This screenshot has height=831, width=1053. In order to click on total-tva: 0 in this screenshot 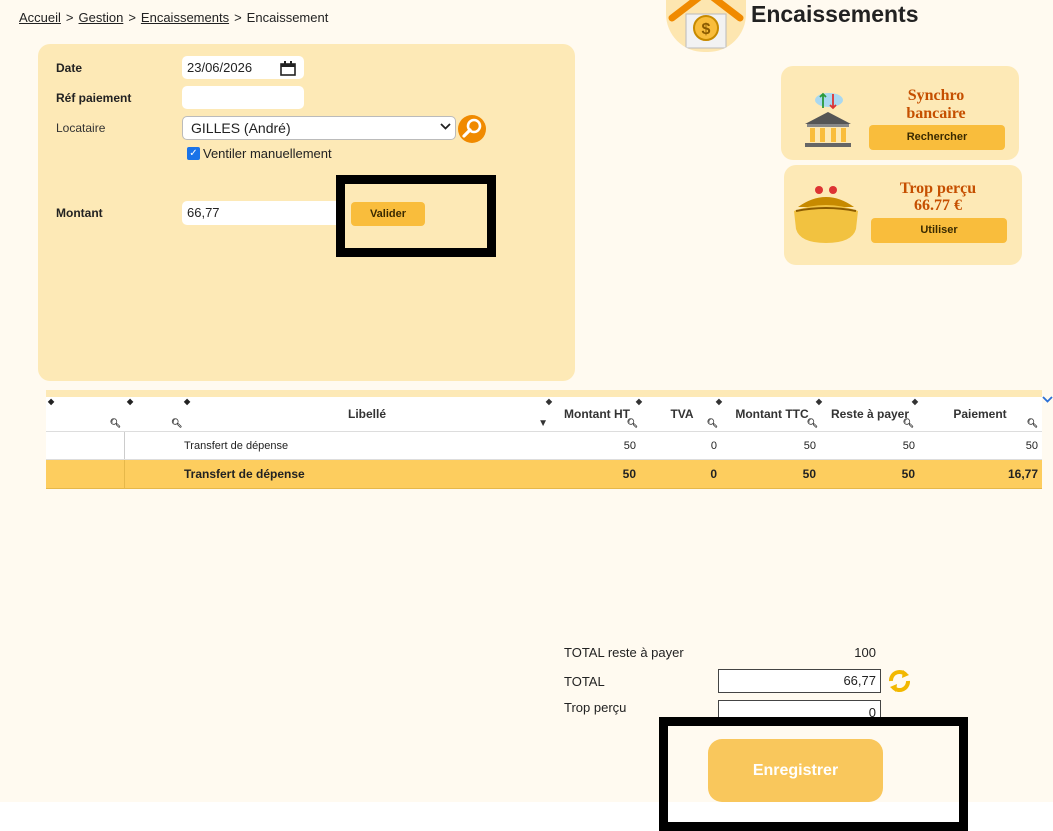, I will do `click(713, 474)`.